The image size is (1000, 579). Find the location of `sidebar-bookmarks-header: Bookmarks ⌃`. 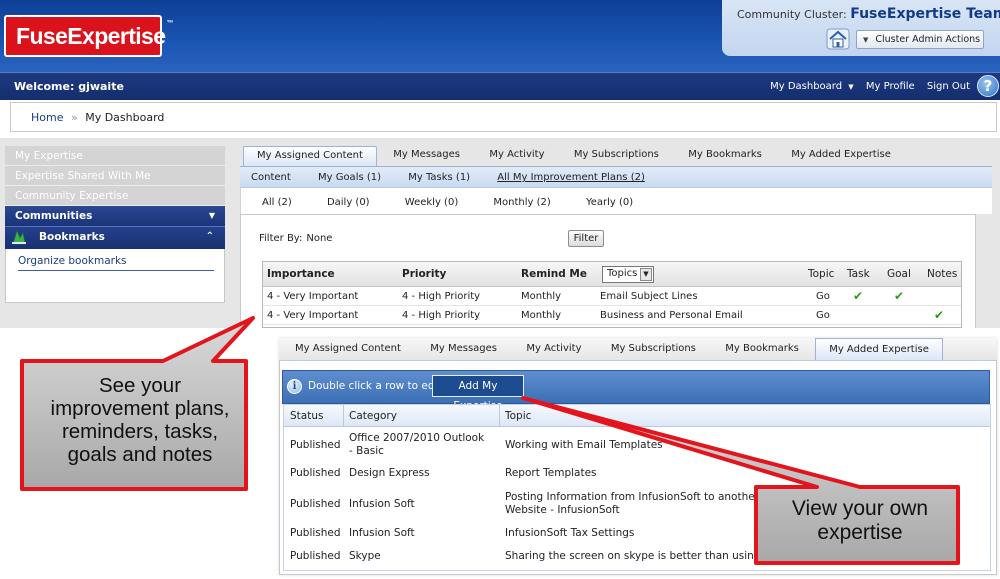

sidebar-bookmarks-header: Bookmarks ⌃ is located at coordinates (115, 238).